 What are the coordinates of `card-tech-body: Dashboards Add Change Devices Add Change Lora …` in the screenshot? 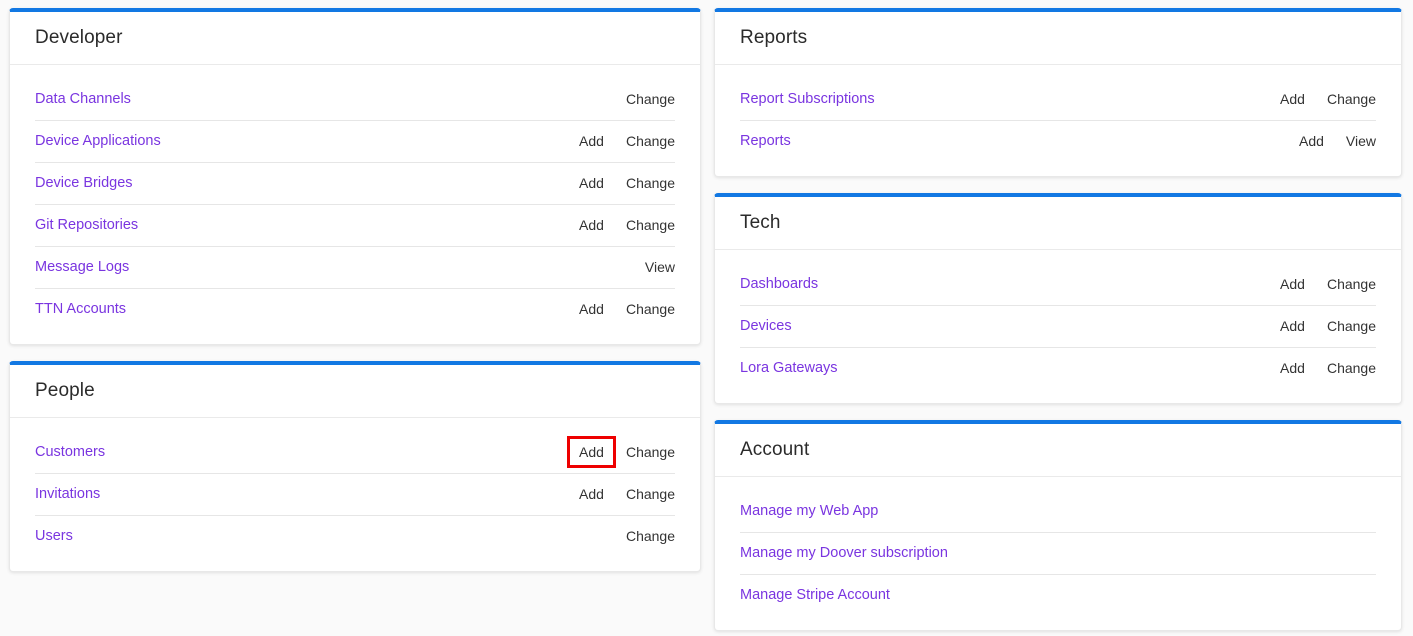 It's located at (1058, 326).